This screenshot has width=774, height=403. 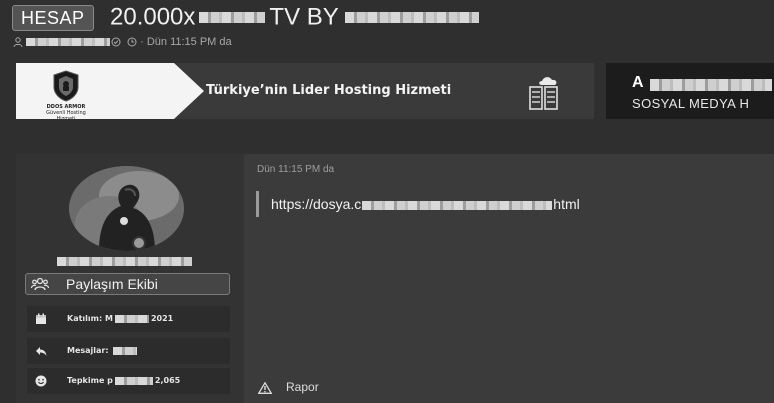 I want to click on report-link: Rapor, so click(x=288, y=387).